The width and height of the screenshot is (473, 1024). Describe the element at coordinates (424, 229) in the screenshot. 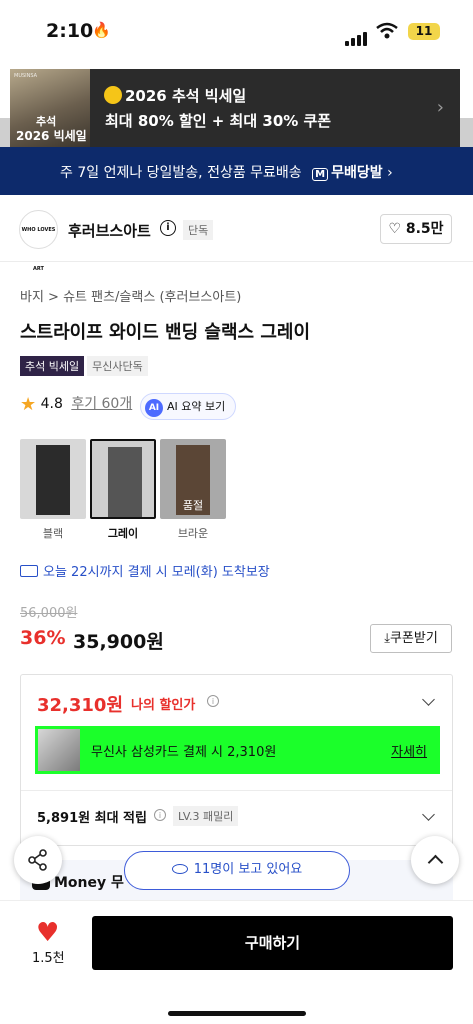

I see `brand-like-count: 8.5만` at that location.